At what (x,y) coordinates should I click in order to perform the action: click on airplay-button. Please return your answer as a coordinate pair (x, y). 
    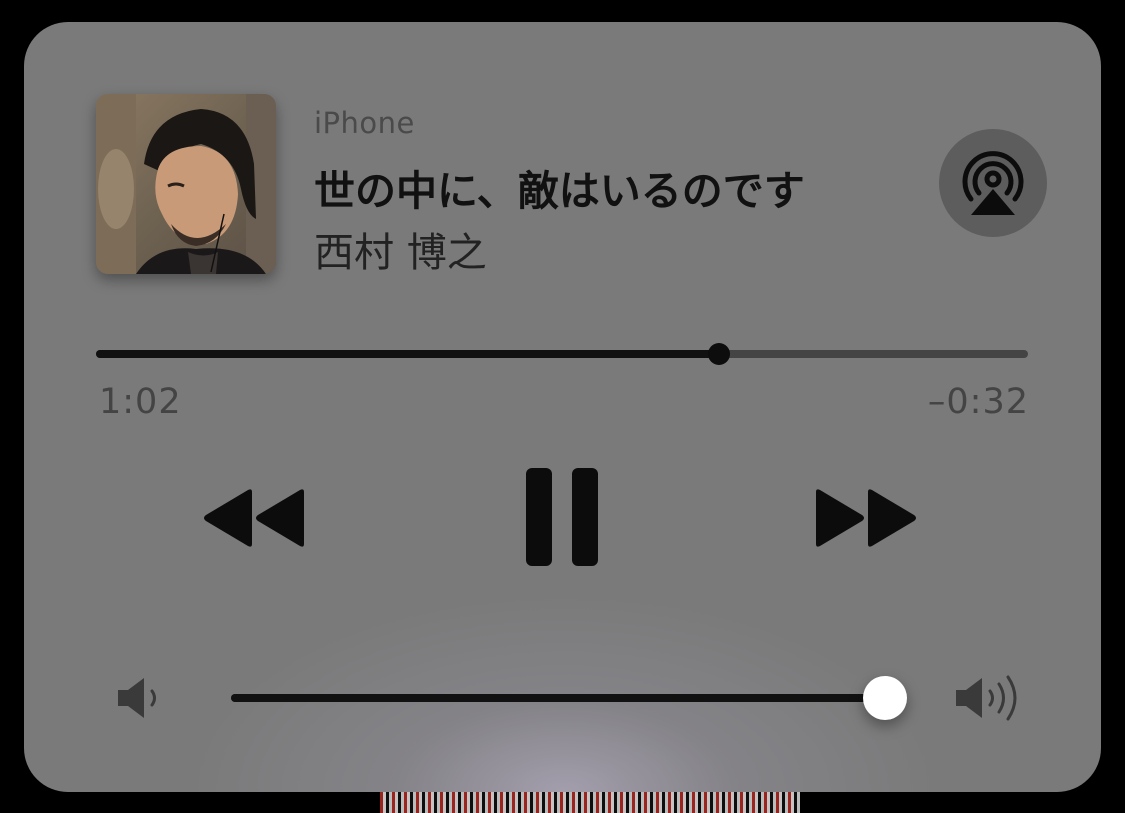
    Looking at the image, I should click on (993, 183).